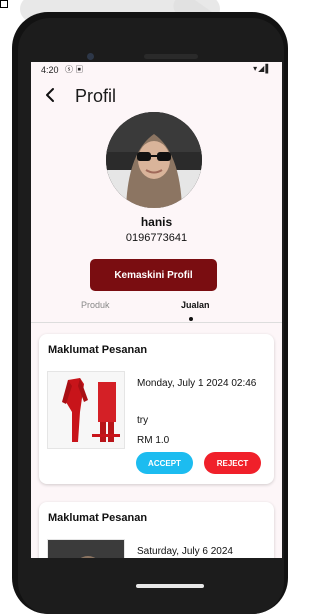  Describe the element at coordinates (96, 96) in the screenshot. I see `page-title: Profil` at that location.